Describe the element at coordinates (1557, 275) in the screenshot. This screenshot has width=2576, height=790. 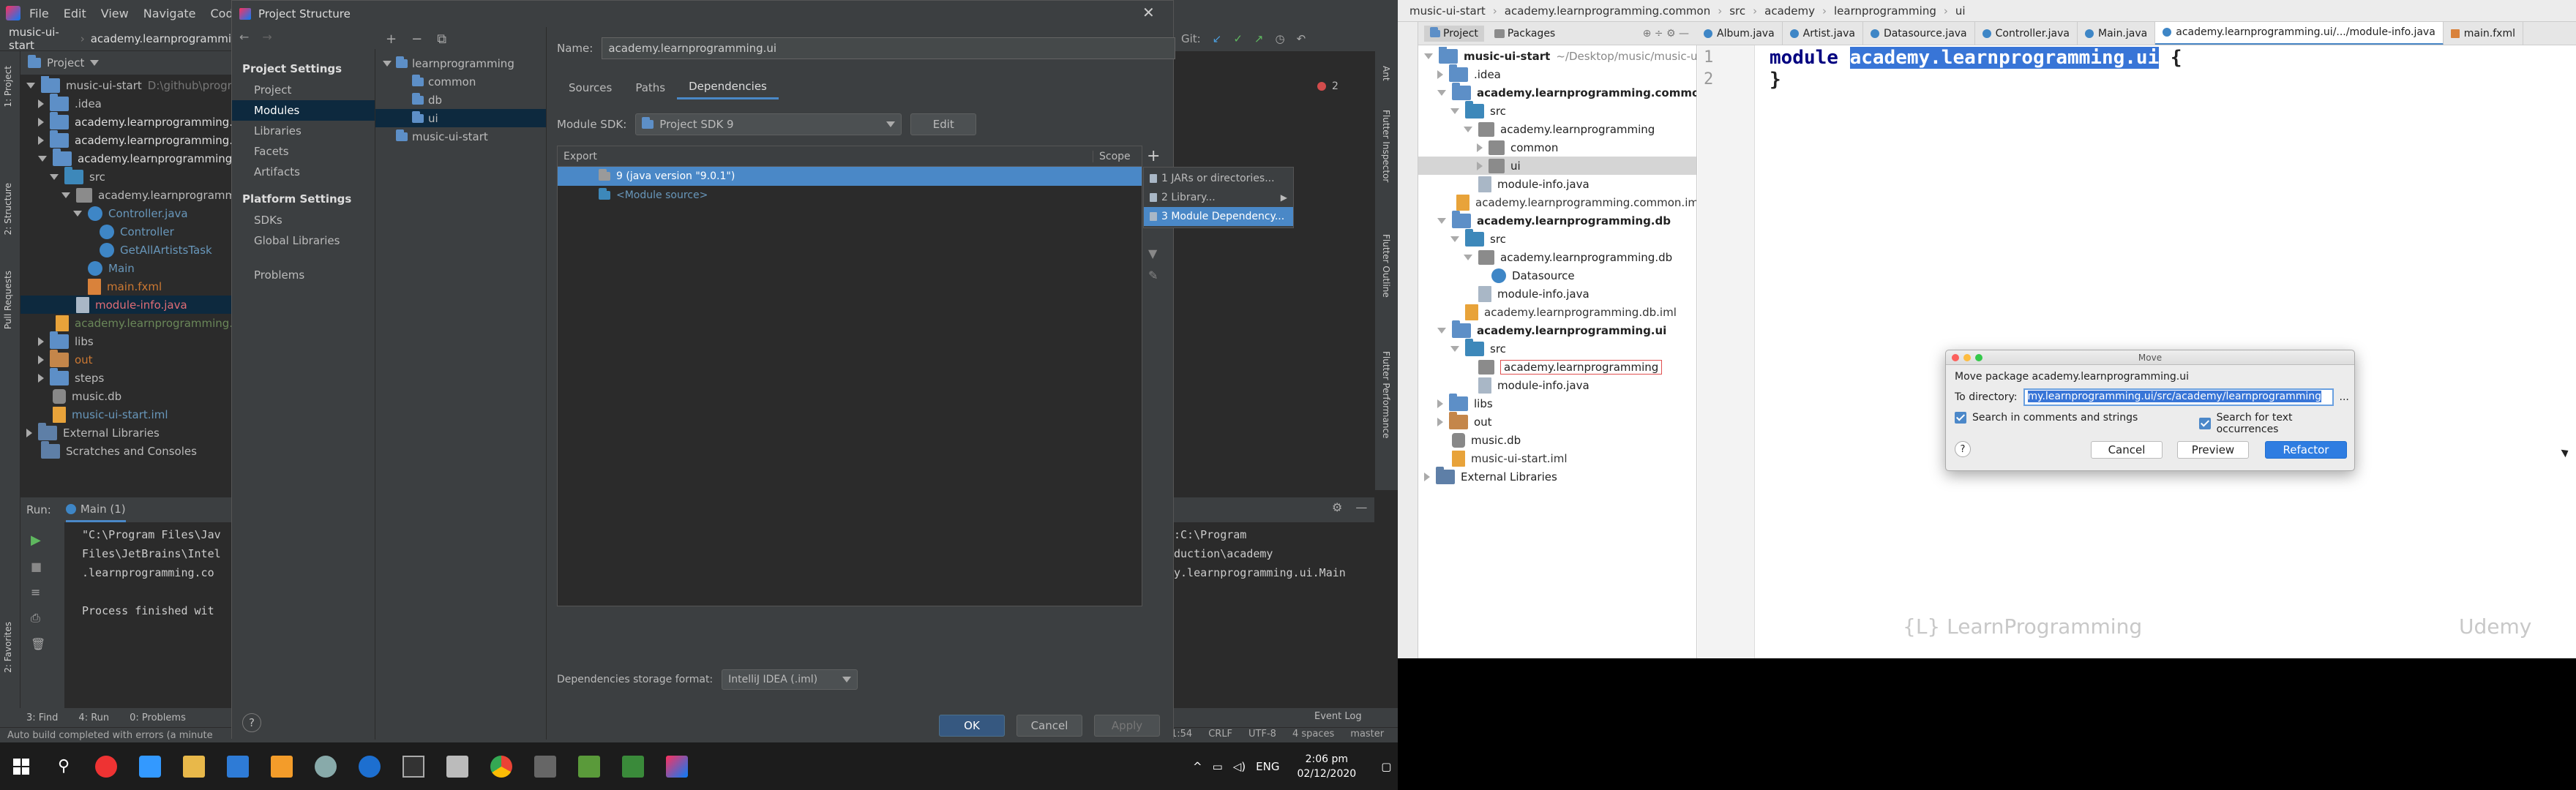
I see `tree-item: Datasource` at that location.